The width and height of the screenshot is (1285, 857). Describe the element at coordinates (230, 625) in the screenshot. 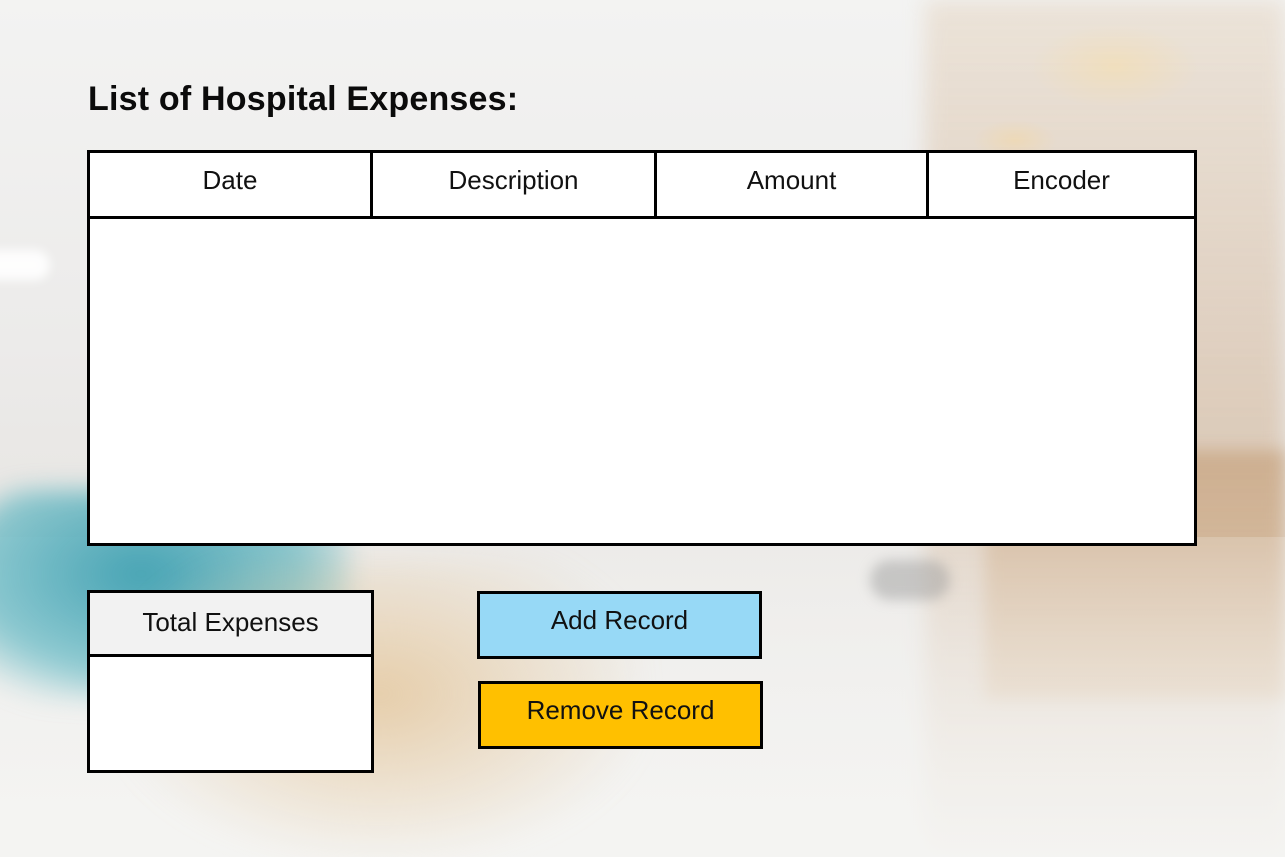

I see `total-expenses-label: Total Expenses` at that location.